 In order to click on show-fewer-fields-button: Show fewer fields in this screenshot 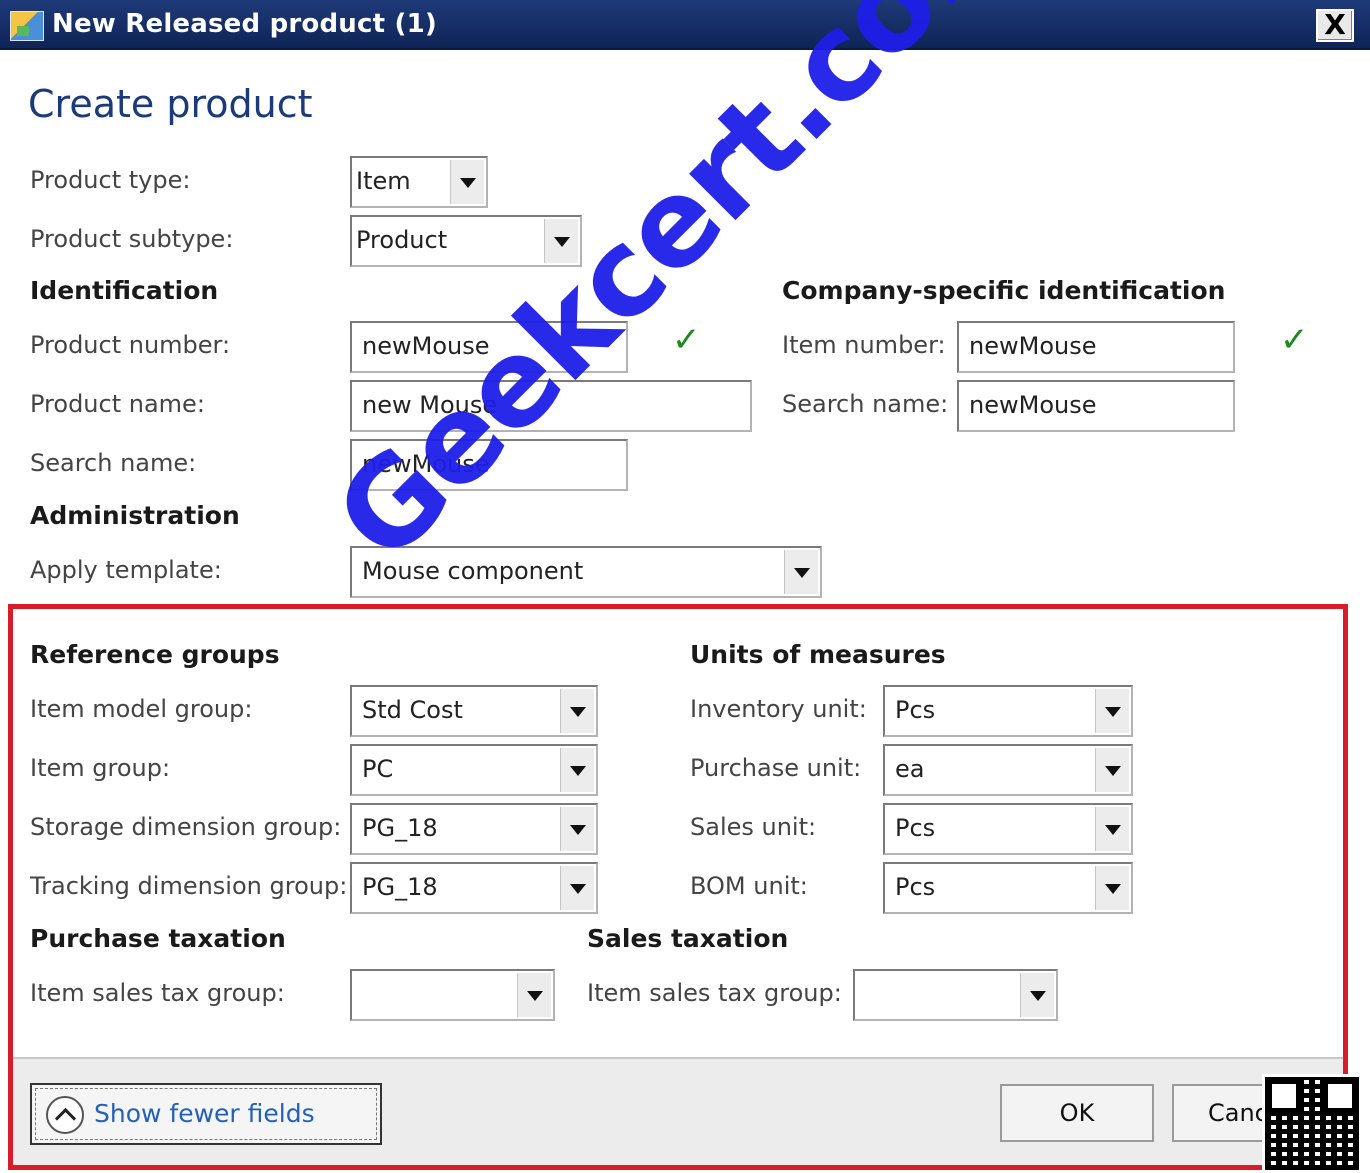, I will do `click(206, 1114)`.